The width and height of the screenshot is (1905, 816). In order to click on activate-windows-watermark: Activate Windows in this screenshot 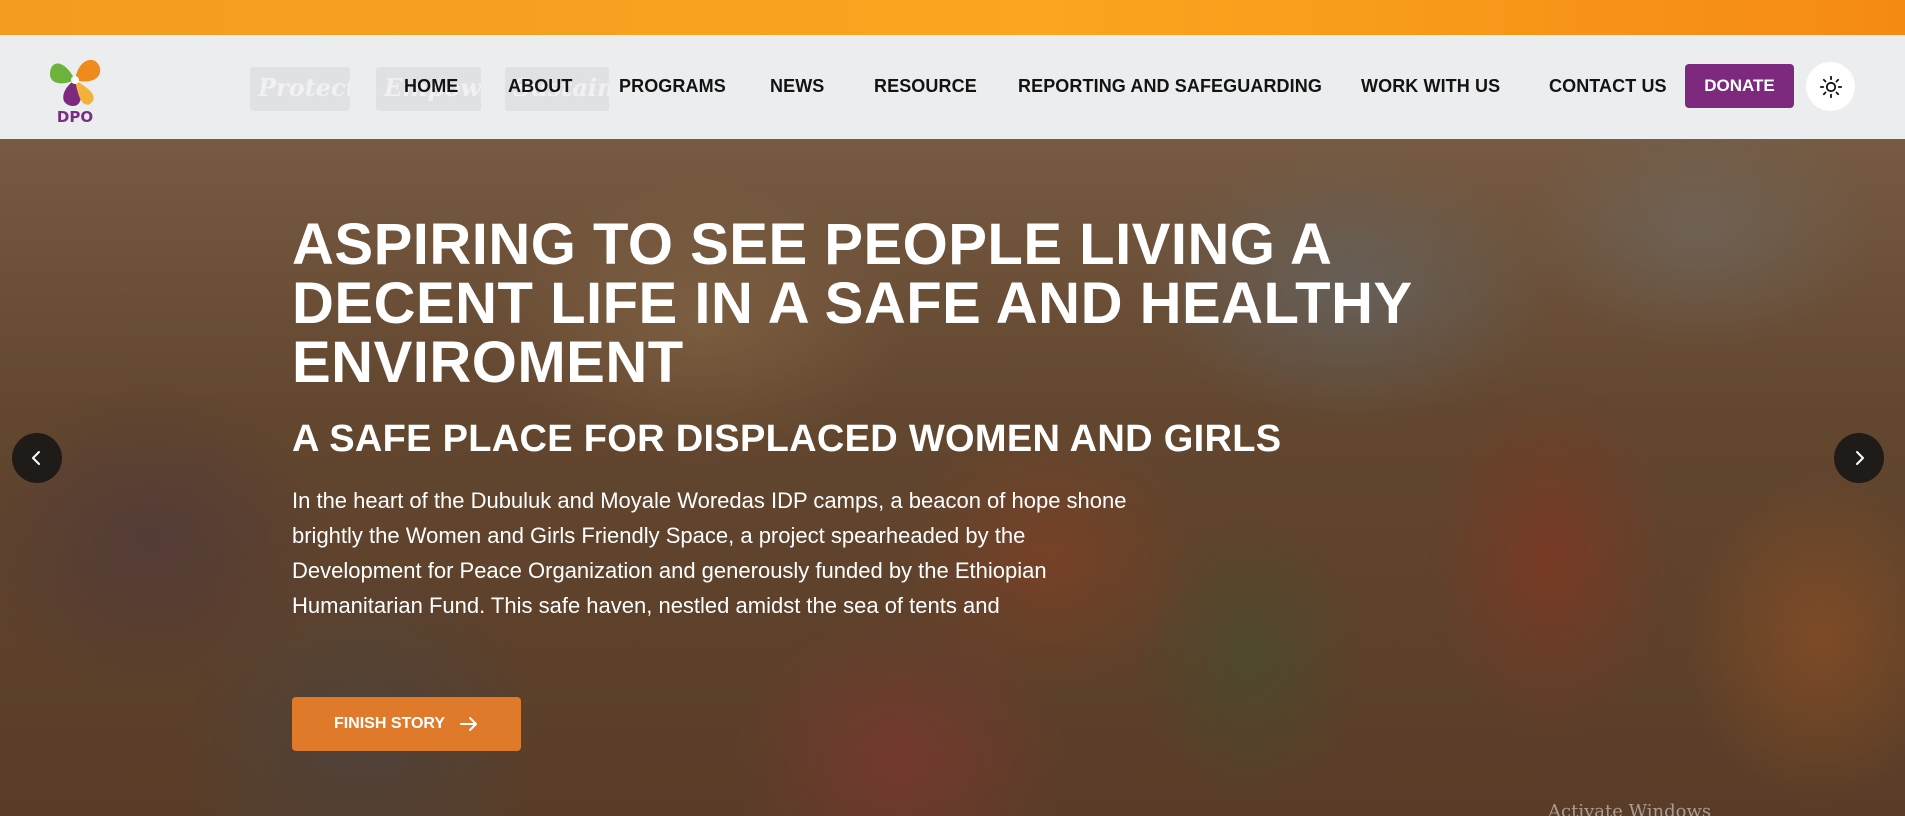, I will do `click(1630, 808)`.